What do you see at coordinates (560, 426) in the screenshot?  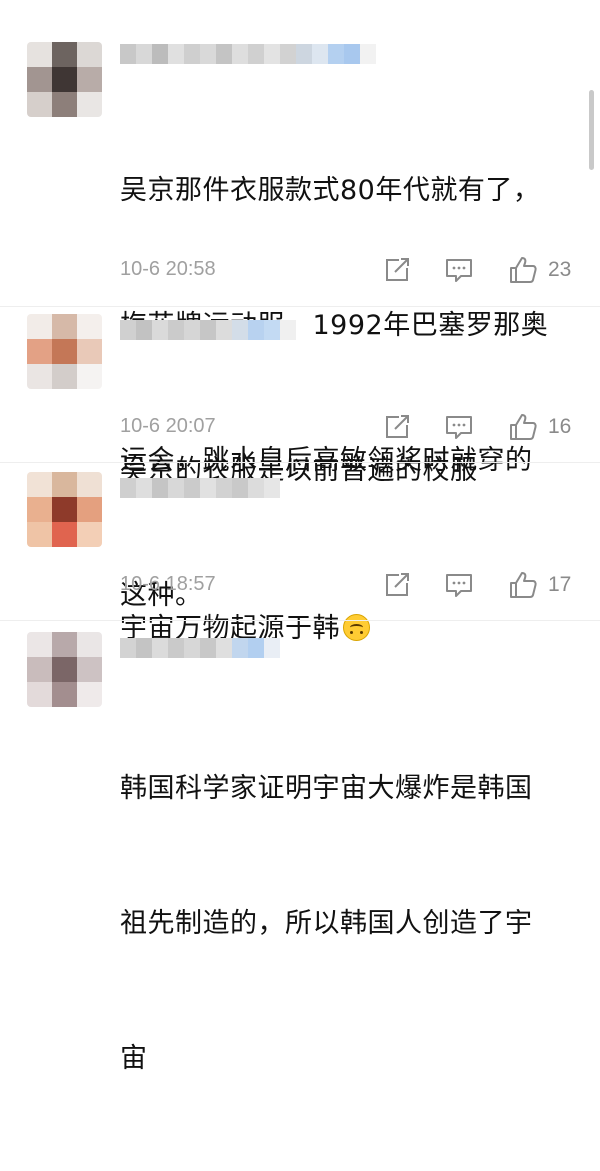 I see `like-count: 16` at bounding box center [560, 426].